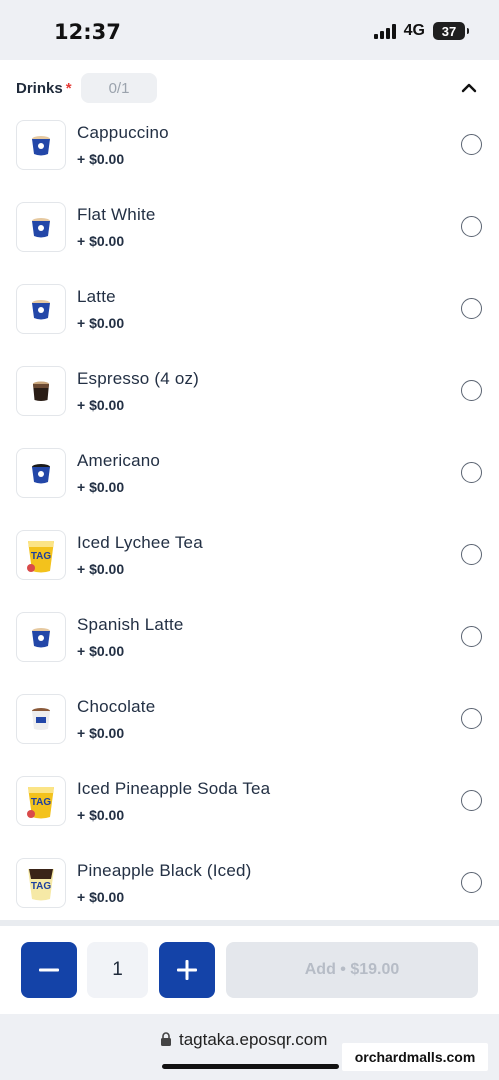 The height and width of the screenshot is (1080, 499). I want to click on iced-dark-drink-icon: TAG, so click(41, 883).